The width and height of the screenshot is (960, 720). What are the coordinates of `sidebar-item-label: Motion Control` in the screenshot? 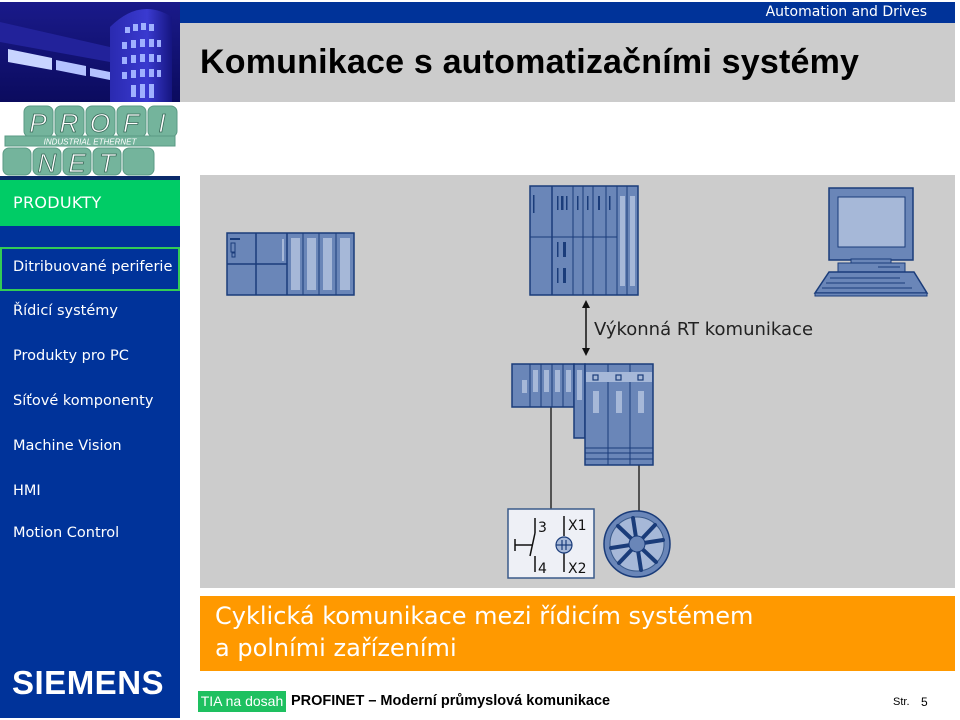 It's located at (66, 533).